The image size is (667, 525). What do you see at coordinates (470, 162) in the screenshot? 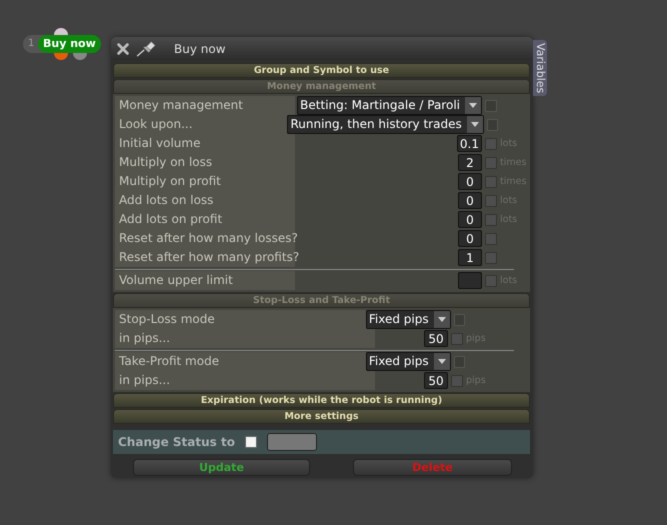
I see `number-field: 2` at bounding box center [470, 162].